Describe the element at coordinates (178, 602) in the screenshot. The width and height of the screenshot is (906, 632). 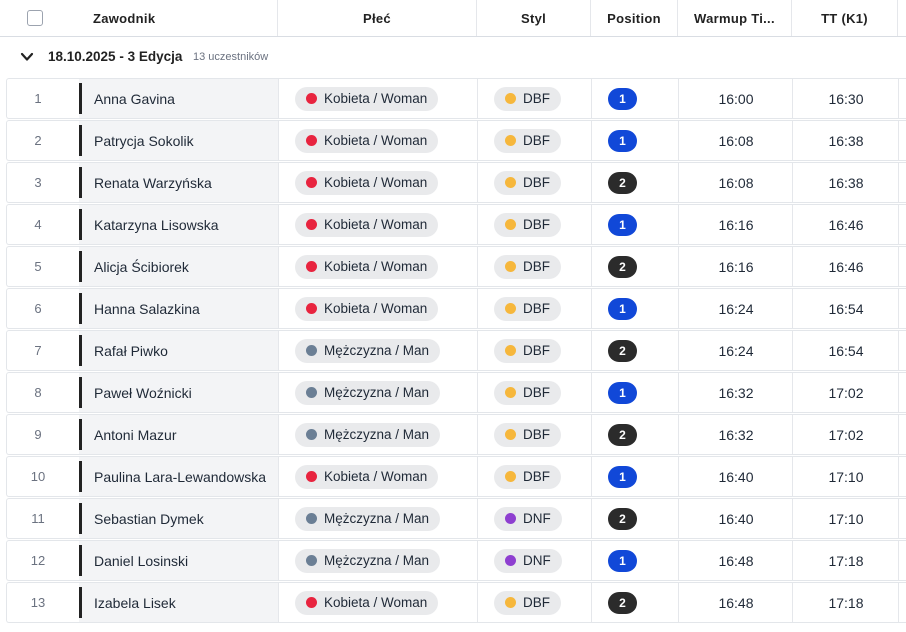
I see `participant-name-cell: Izabela Lisek` at that location.